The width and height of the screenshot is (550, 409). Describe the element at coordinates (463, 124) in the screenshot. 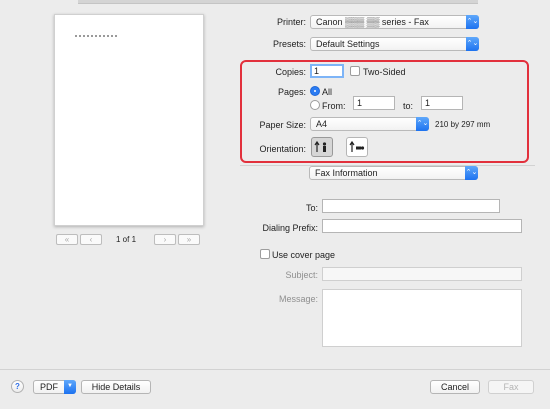

I see `paper-dimensions: 210 by 297 mm` at that location.